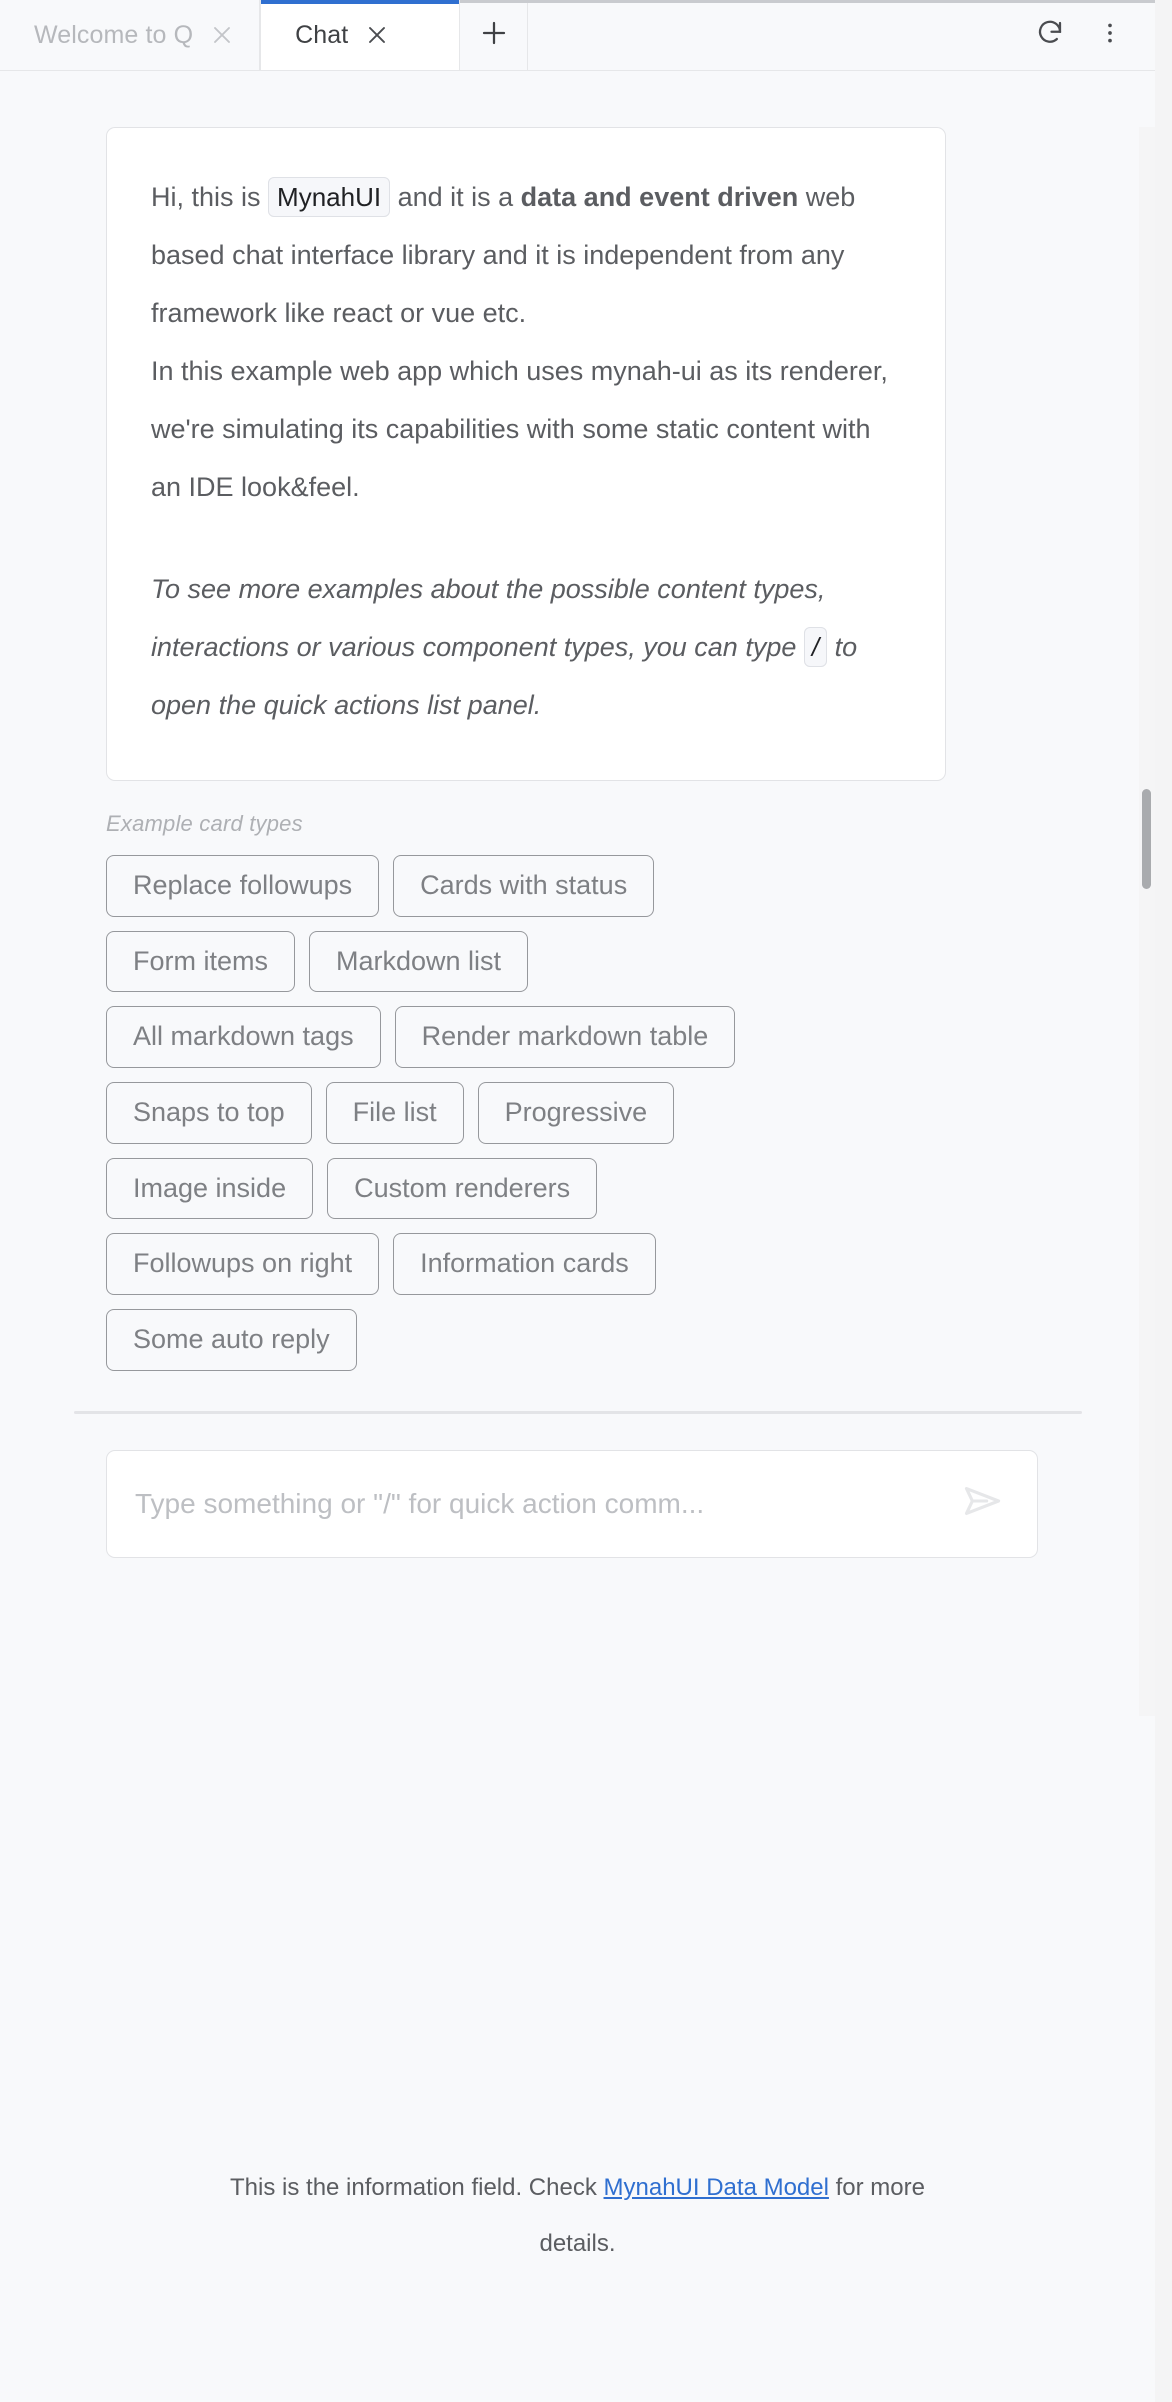  I want to click on followup-chip: Some auto reply, so click(231, 1340).